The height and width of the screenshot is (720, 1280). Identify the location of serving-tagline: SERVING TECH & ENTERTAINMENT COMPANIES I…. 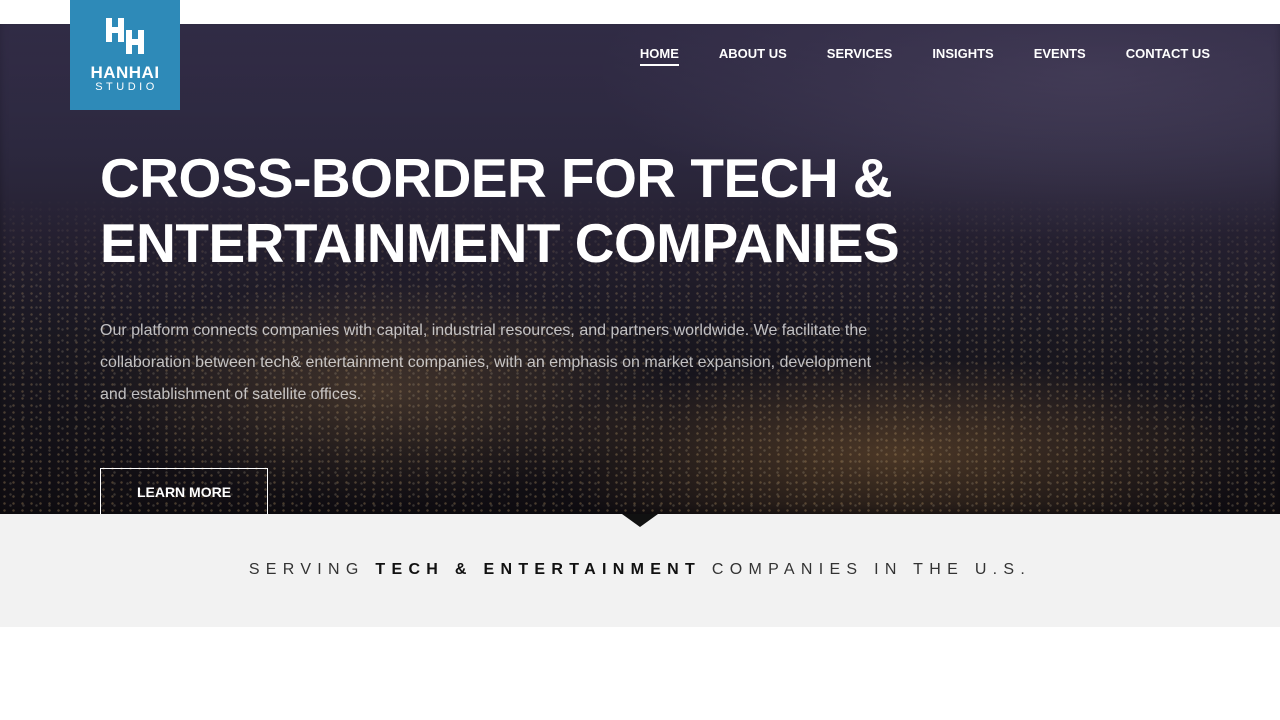
(640, 570).